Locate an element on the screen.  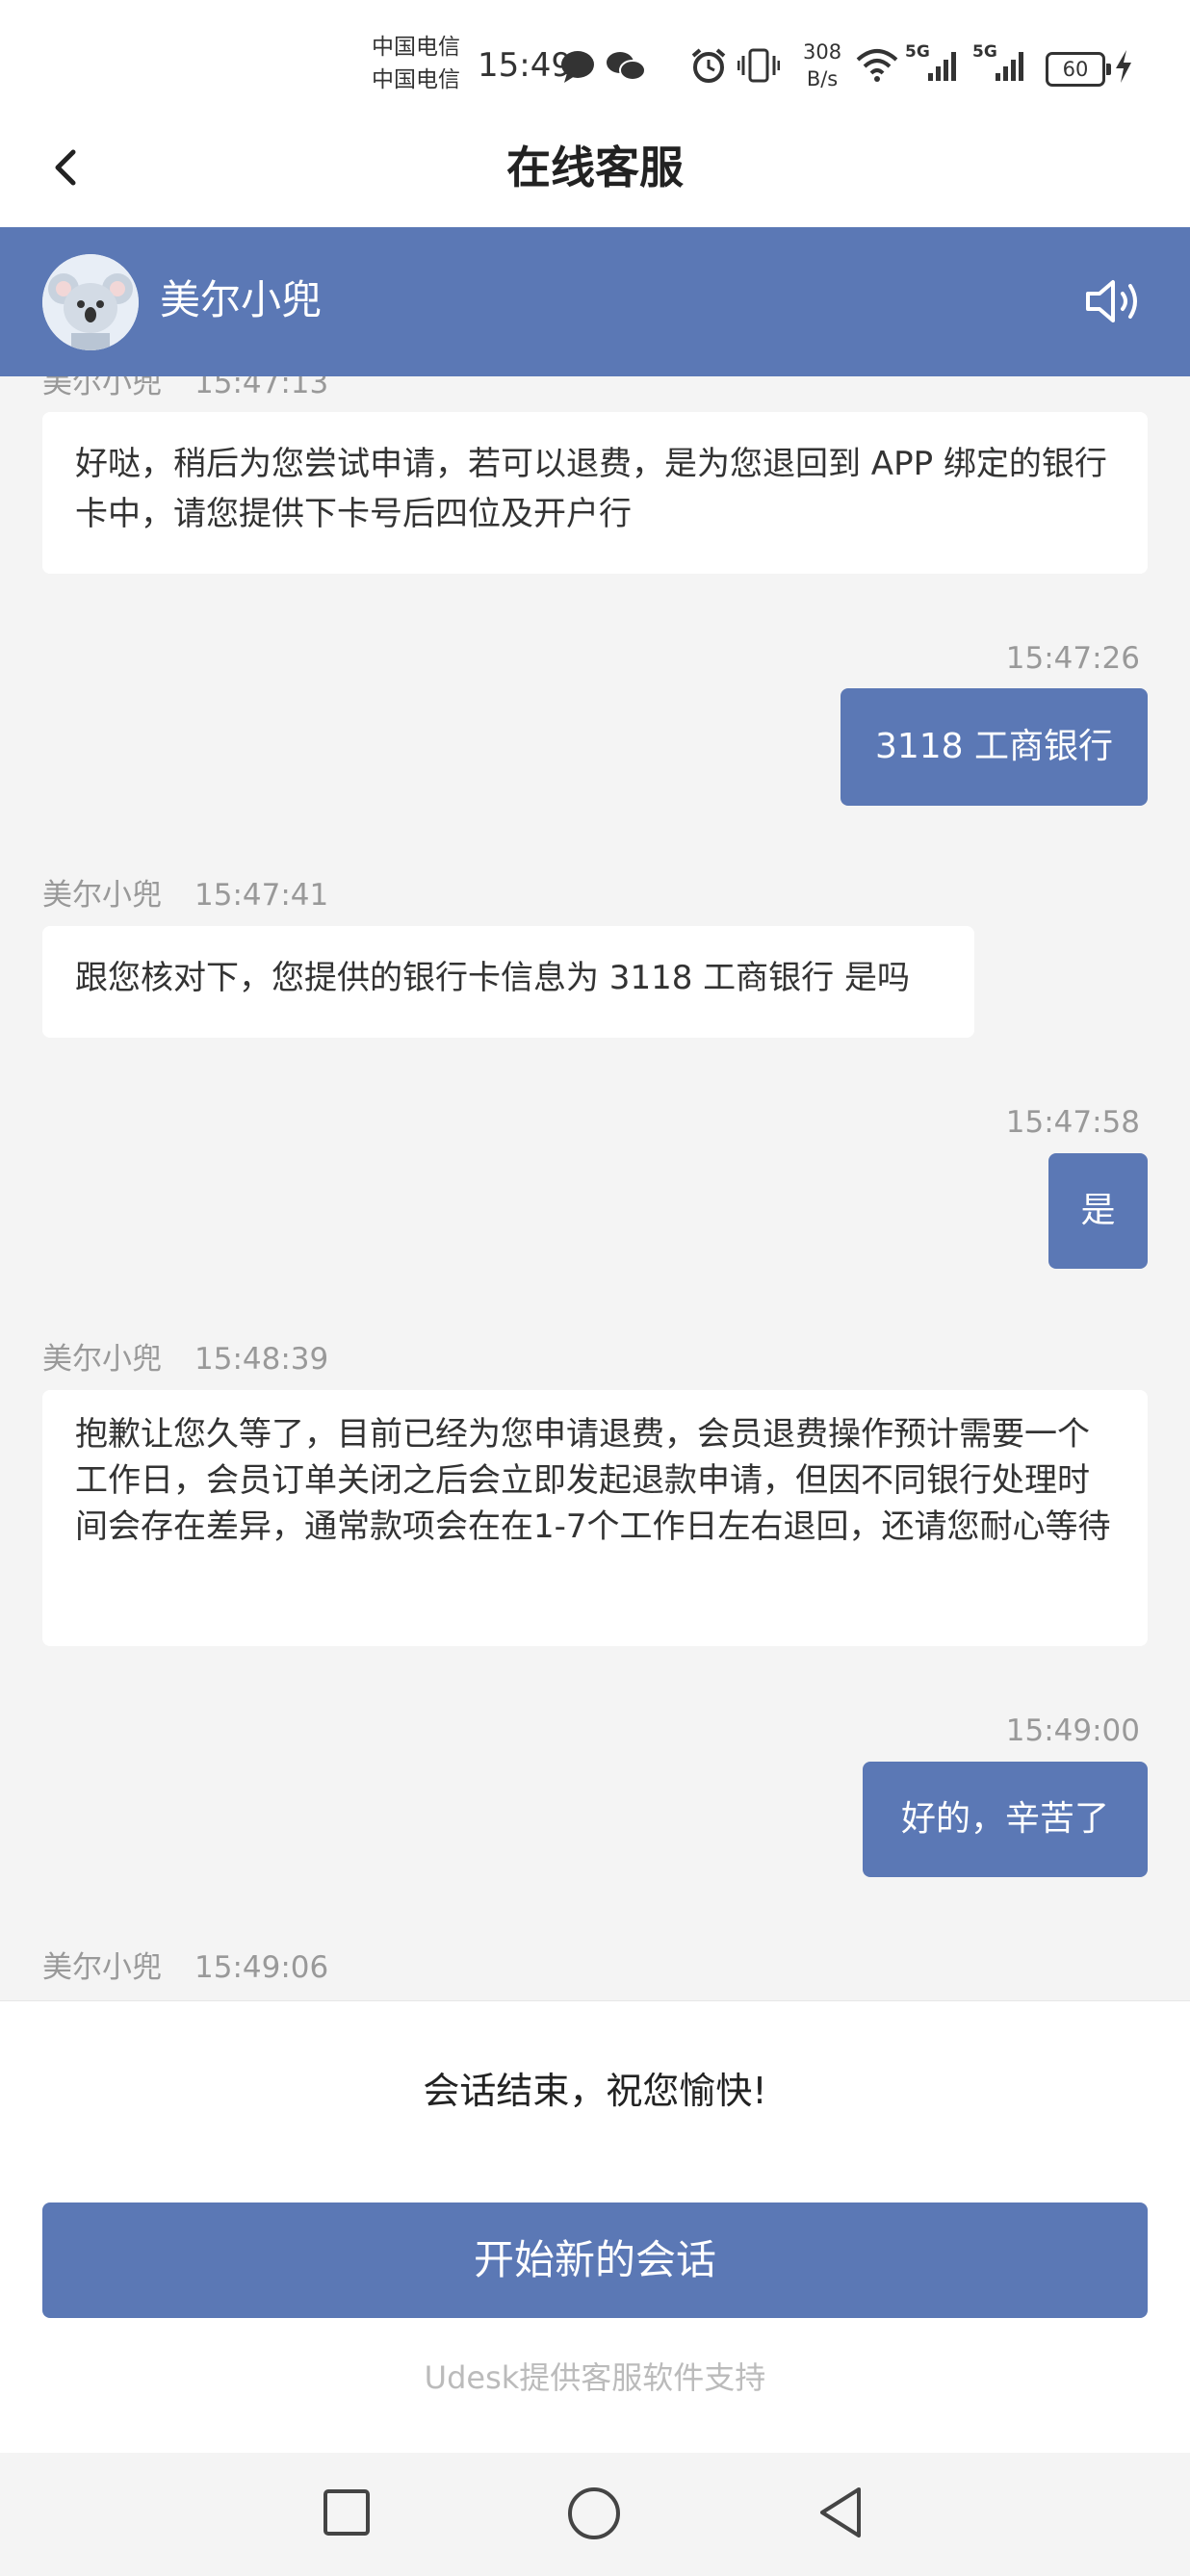
alarm-icon is located at coordinates (709, 65).